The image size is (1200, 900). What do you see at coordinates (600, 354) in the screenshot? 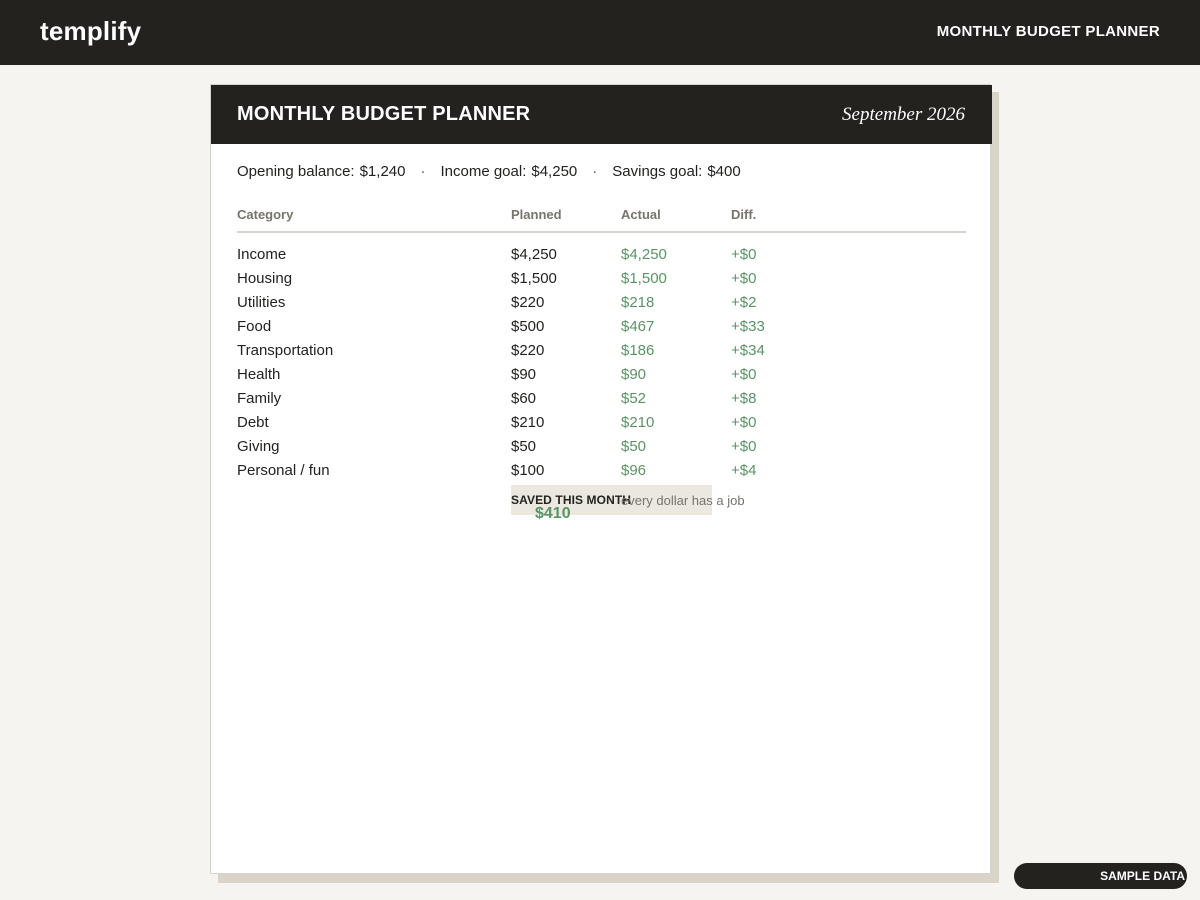
I see `table-row: Transportation $220 $186 +$34` at bounding box center [600, 354].